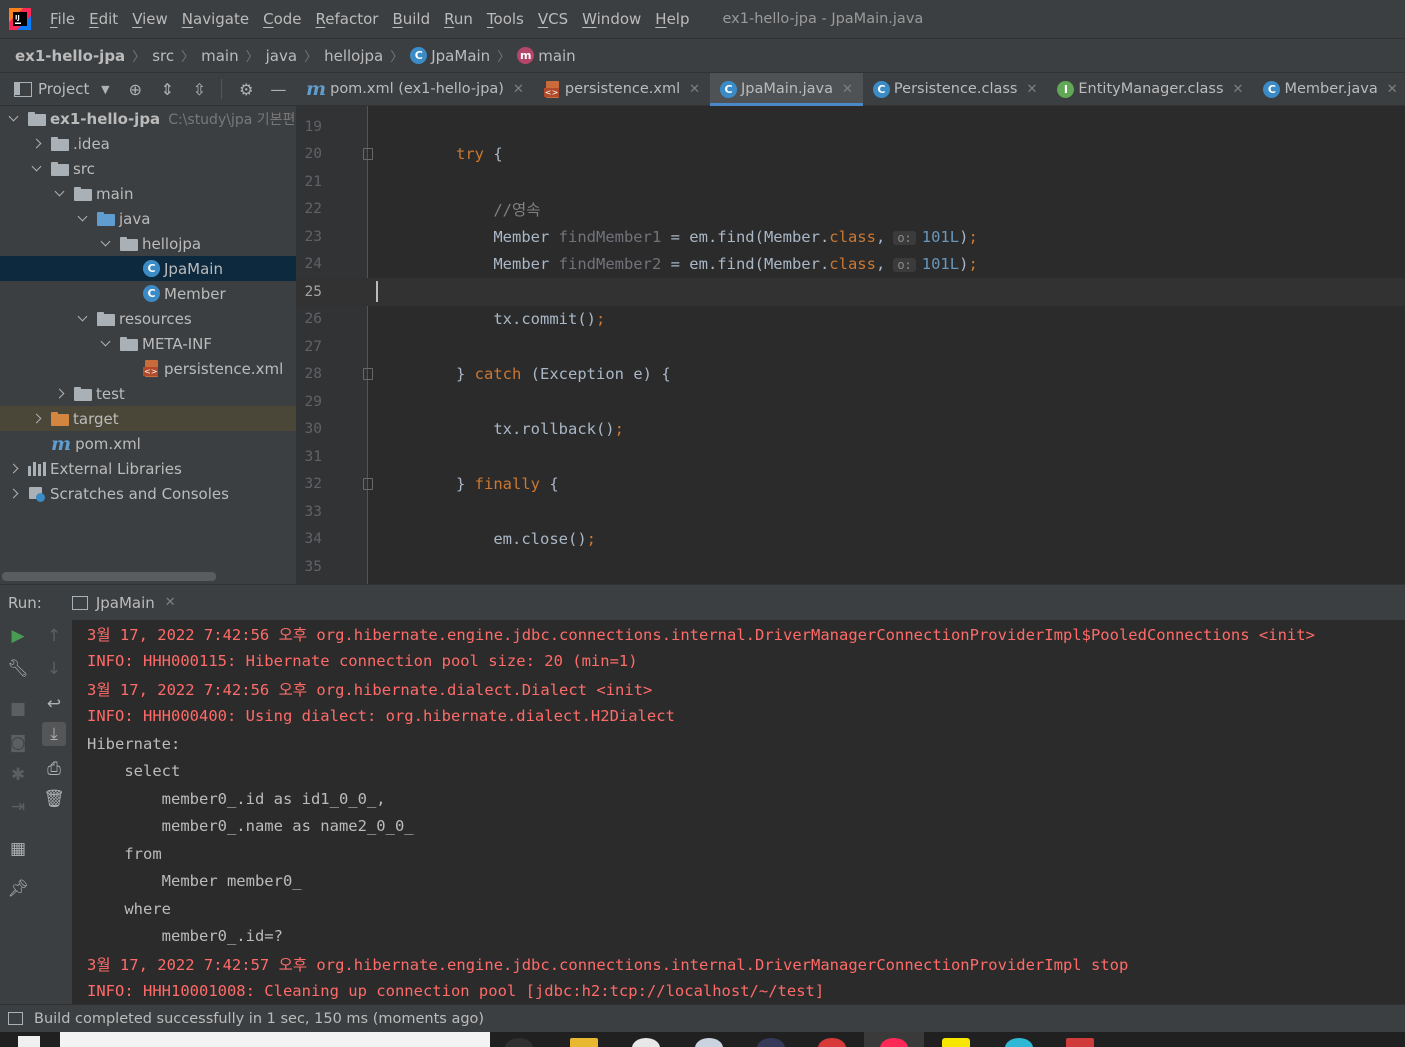 The height and width of the screenshot is (1047, 1405). What do you see at coordinates (672, 19) in the screenshot?
I see `menu-help: Help` at bounding box center [672, 19].